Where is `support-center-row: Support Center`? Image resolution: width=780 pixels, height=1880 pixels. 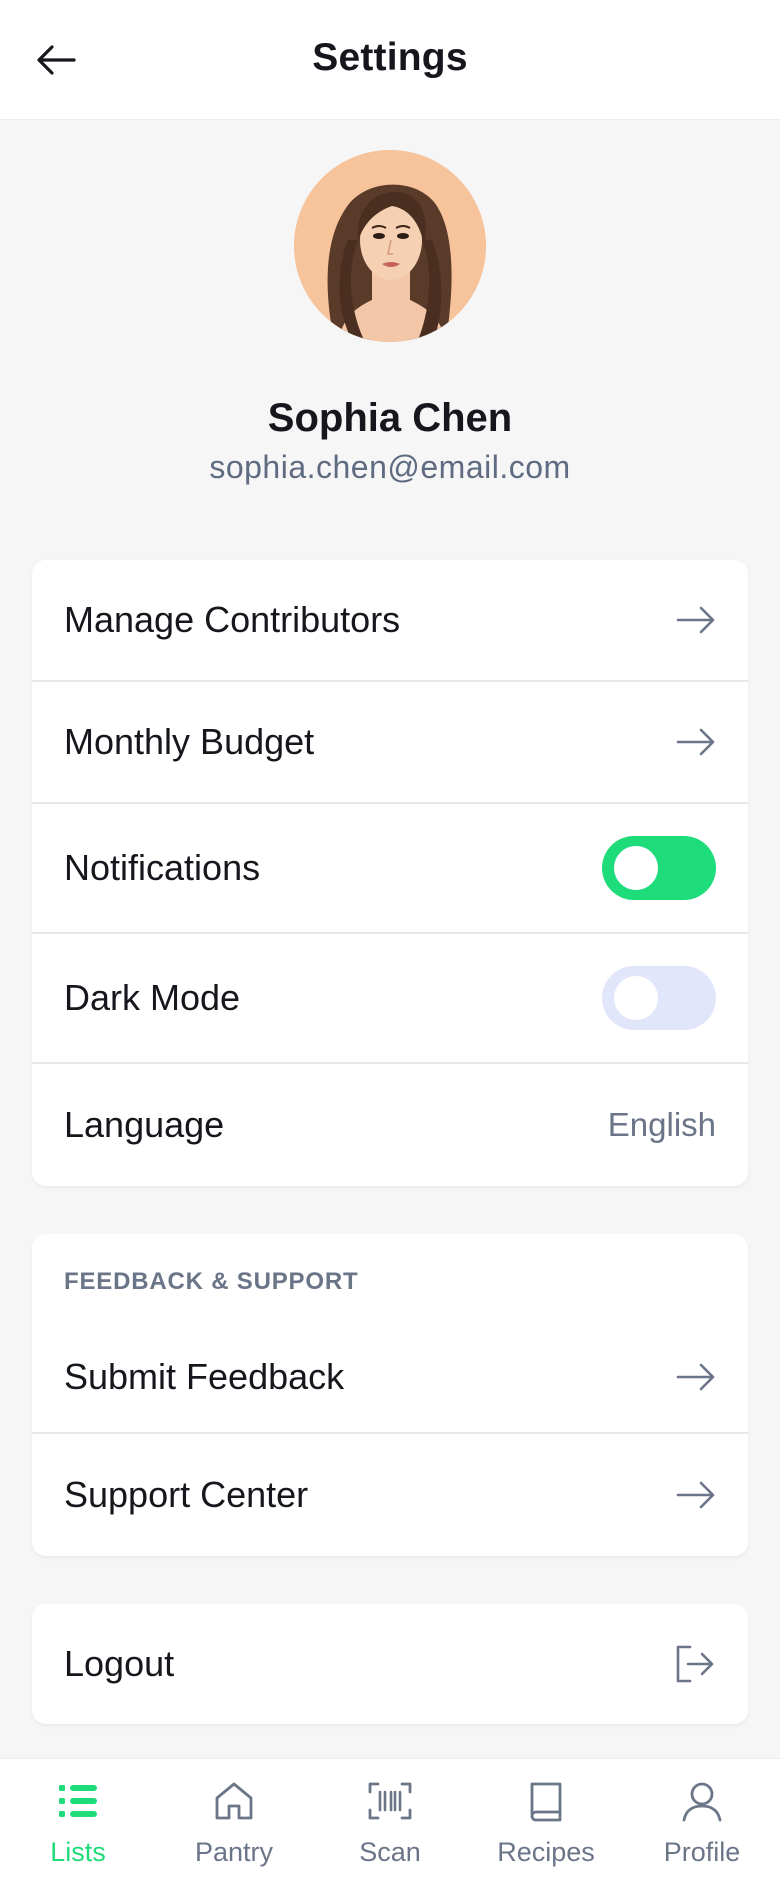
support-center-row: Support Center is located at coordinates (390, 1495).